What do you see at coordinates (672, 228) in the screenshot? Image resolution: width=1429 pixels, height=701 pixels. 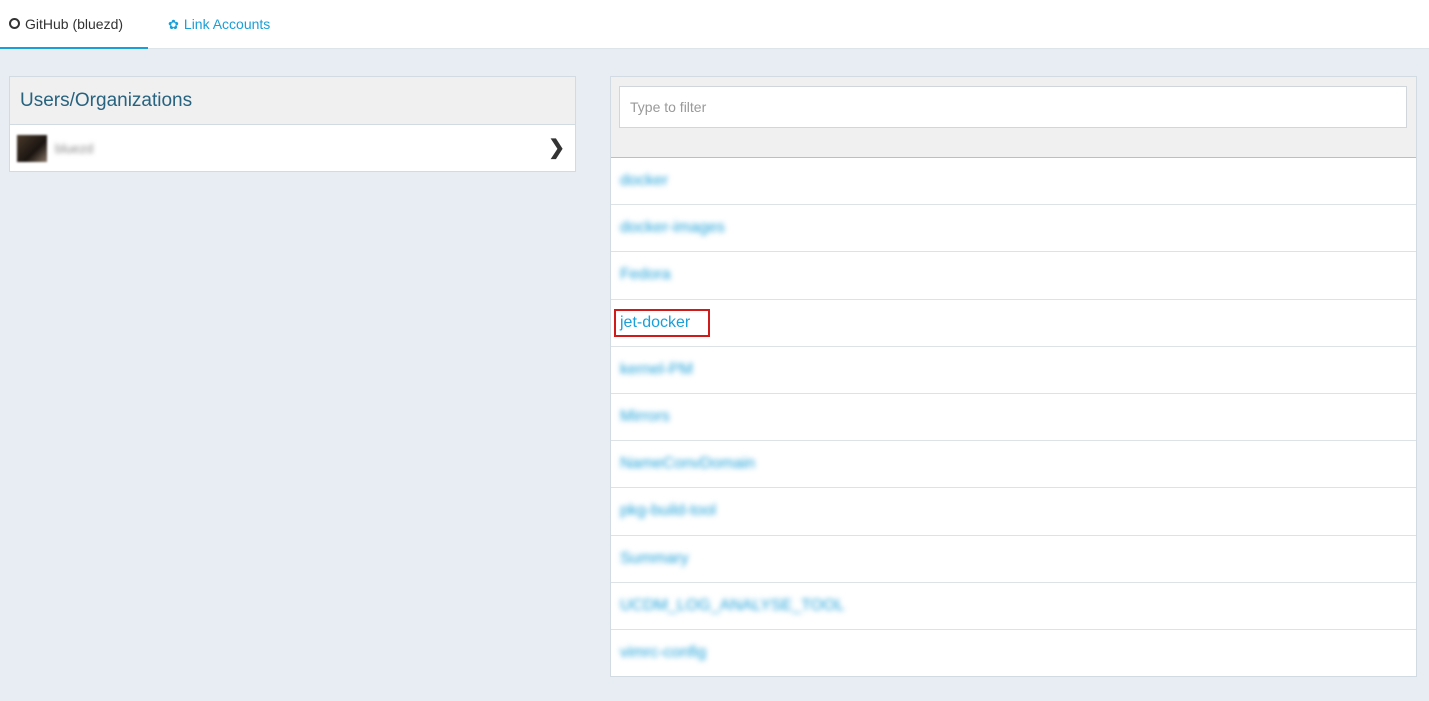 I see `repo-name-link: docker-images` at bounding box center [672, 228].